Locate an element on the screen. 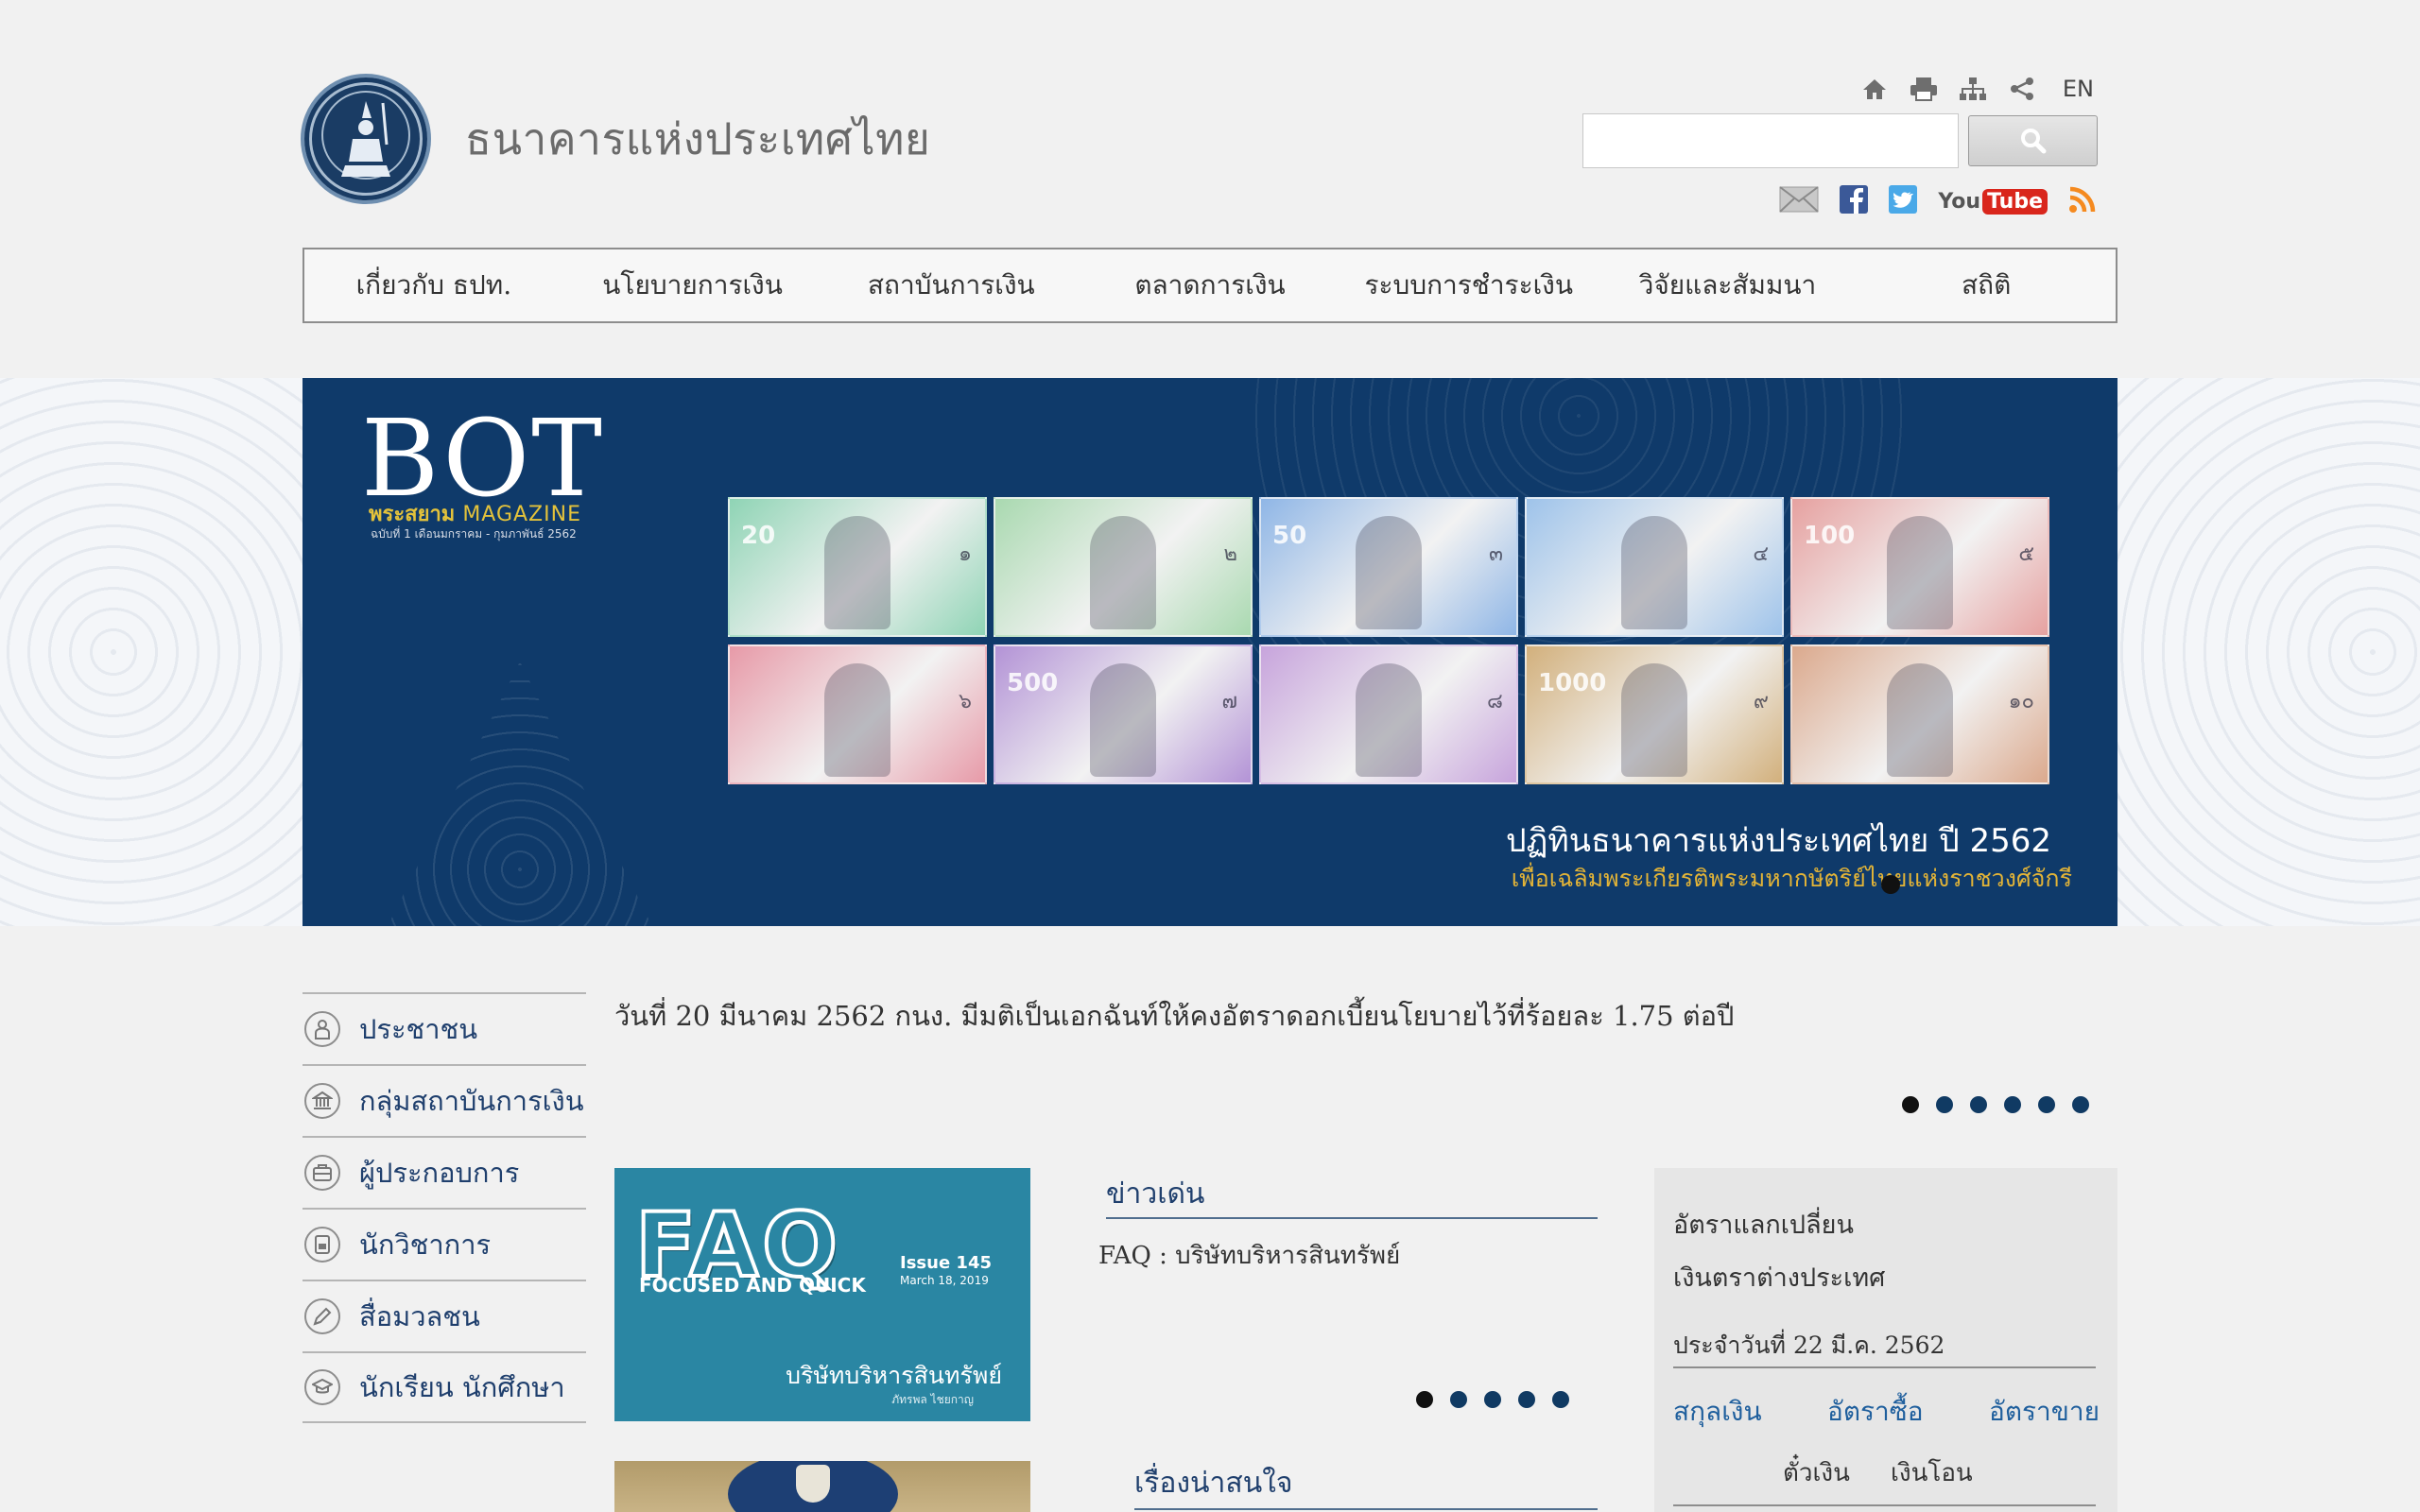 The width and height of the screenshot is (2420, 1512). magazine-th: พระสยาม is located at coordinates (412, 514).